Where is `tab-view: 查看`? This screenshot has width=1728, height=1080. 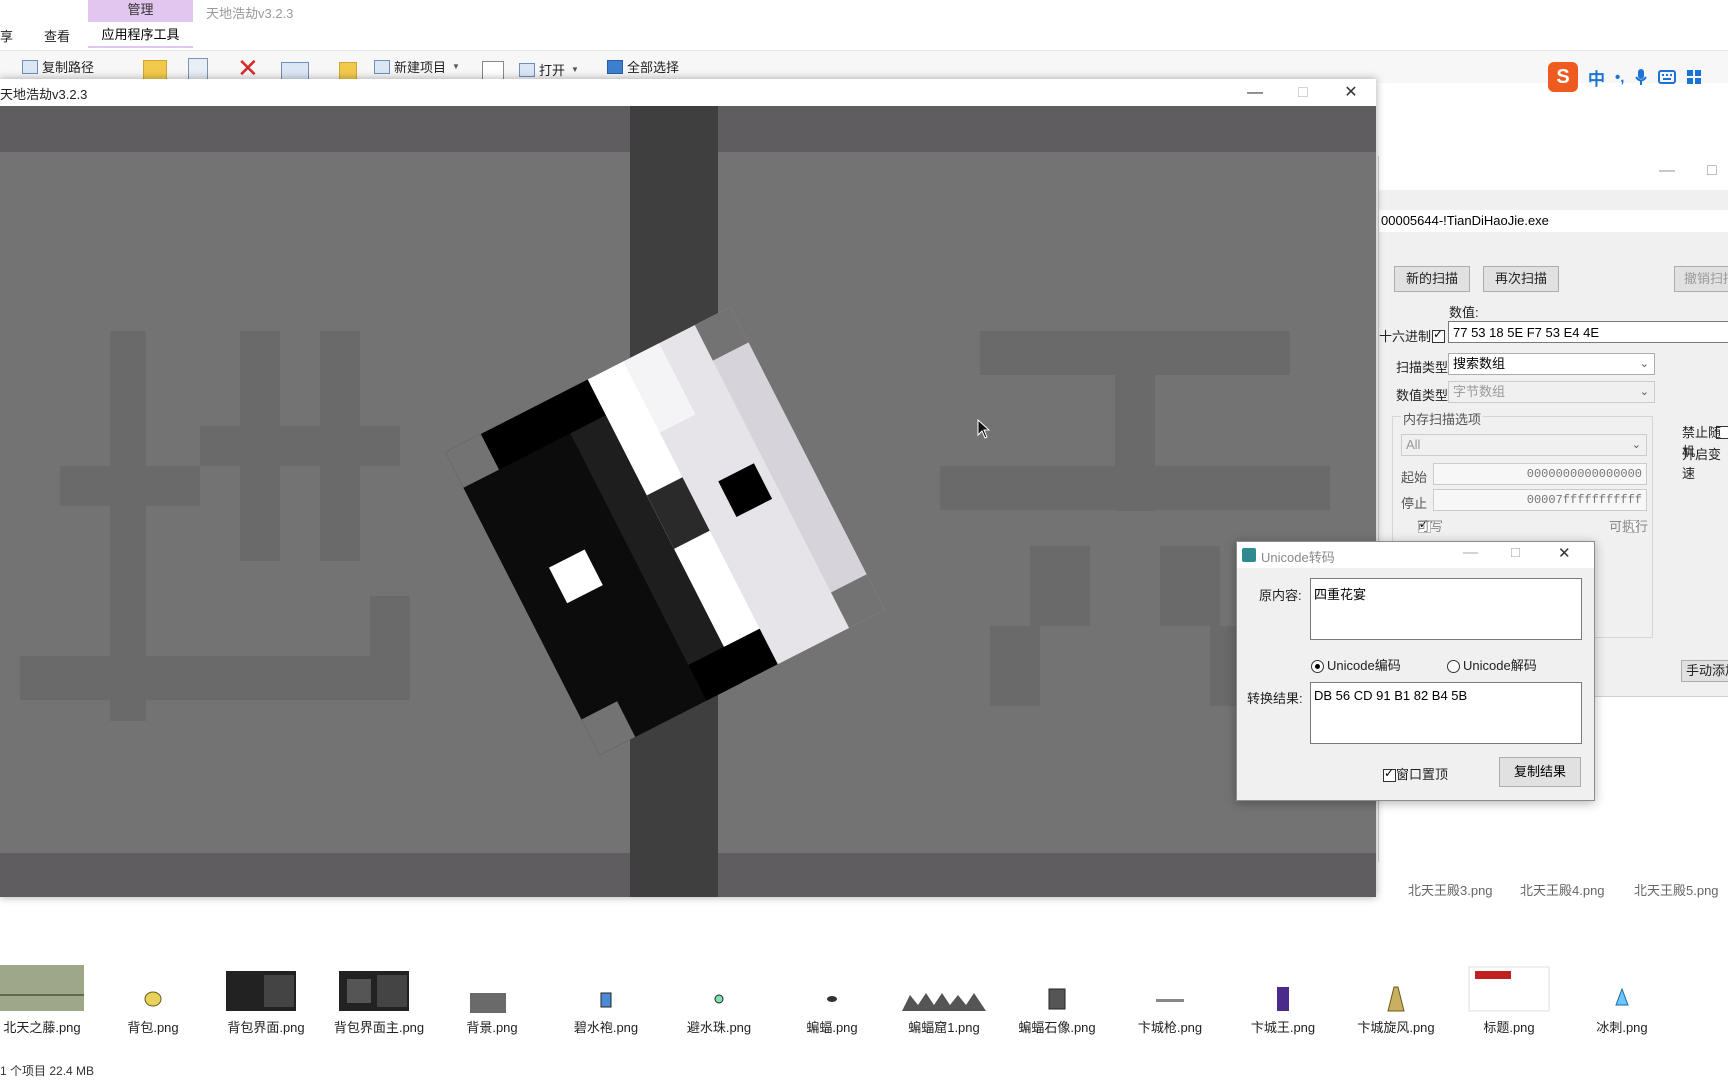 tab-view: 查看 is located at coordinates (57, 35).